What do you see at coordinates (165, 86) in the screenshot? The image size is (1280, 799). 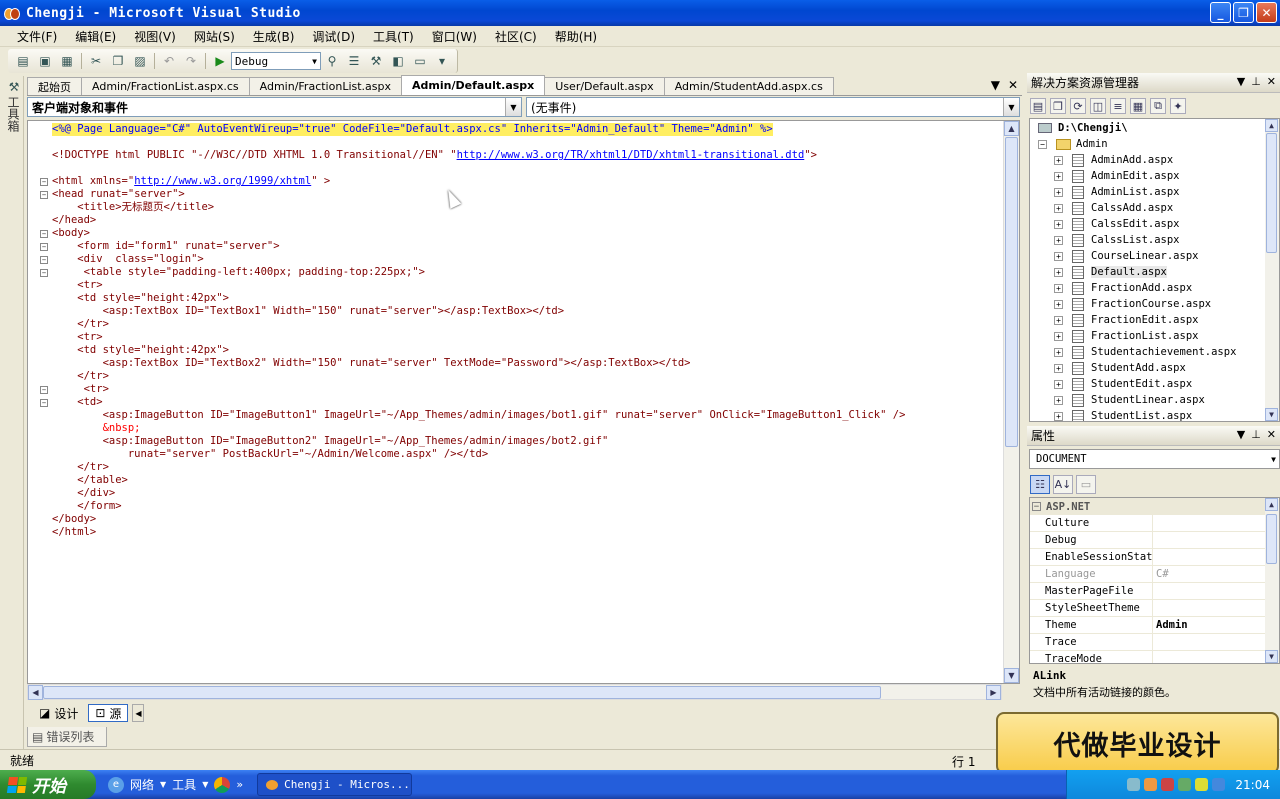 I see `tab-fractionlist-cs: Admin/FractionList.aspx.cs` at bounding box center [165, 86].